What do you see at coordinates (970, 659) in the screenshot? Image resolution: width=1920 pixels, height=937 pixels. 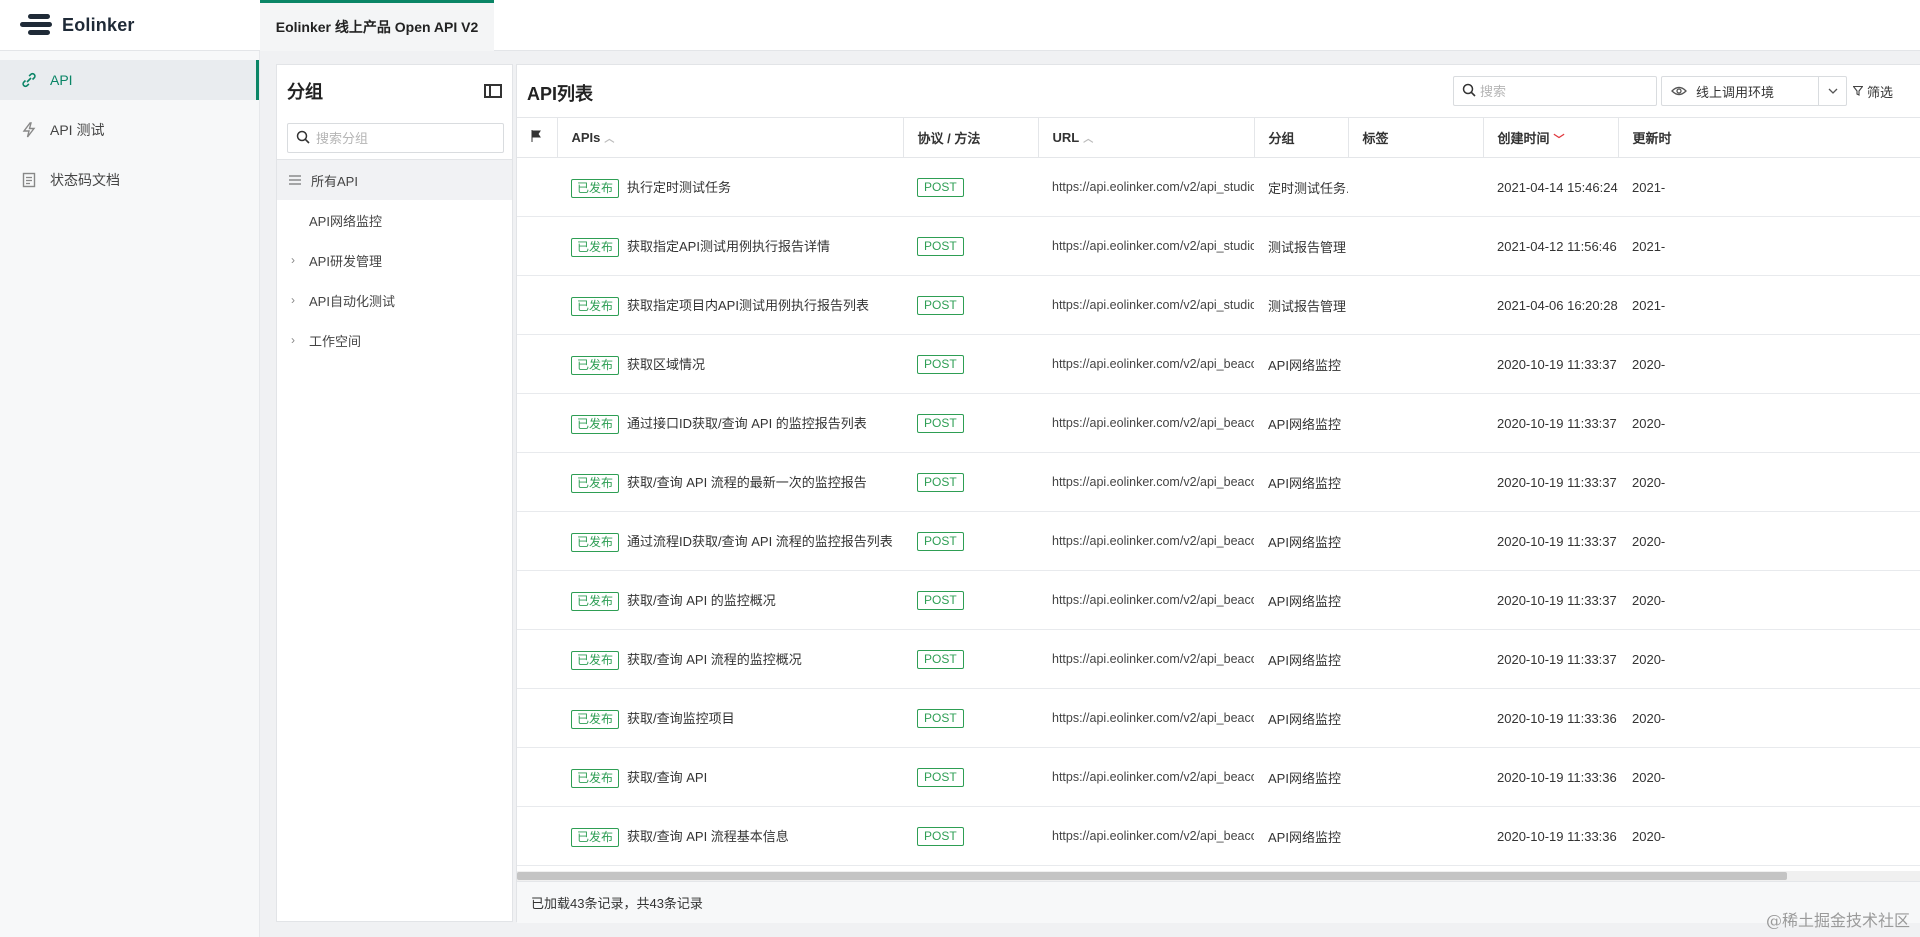 I see `cell-method: POST` at bounding box center [970, 659].